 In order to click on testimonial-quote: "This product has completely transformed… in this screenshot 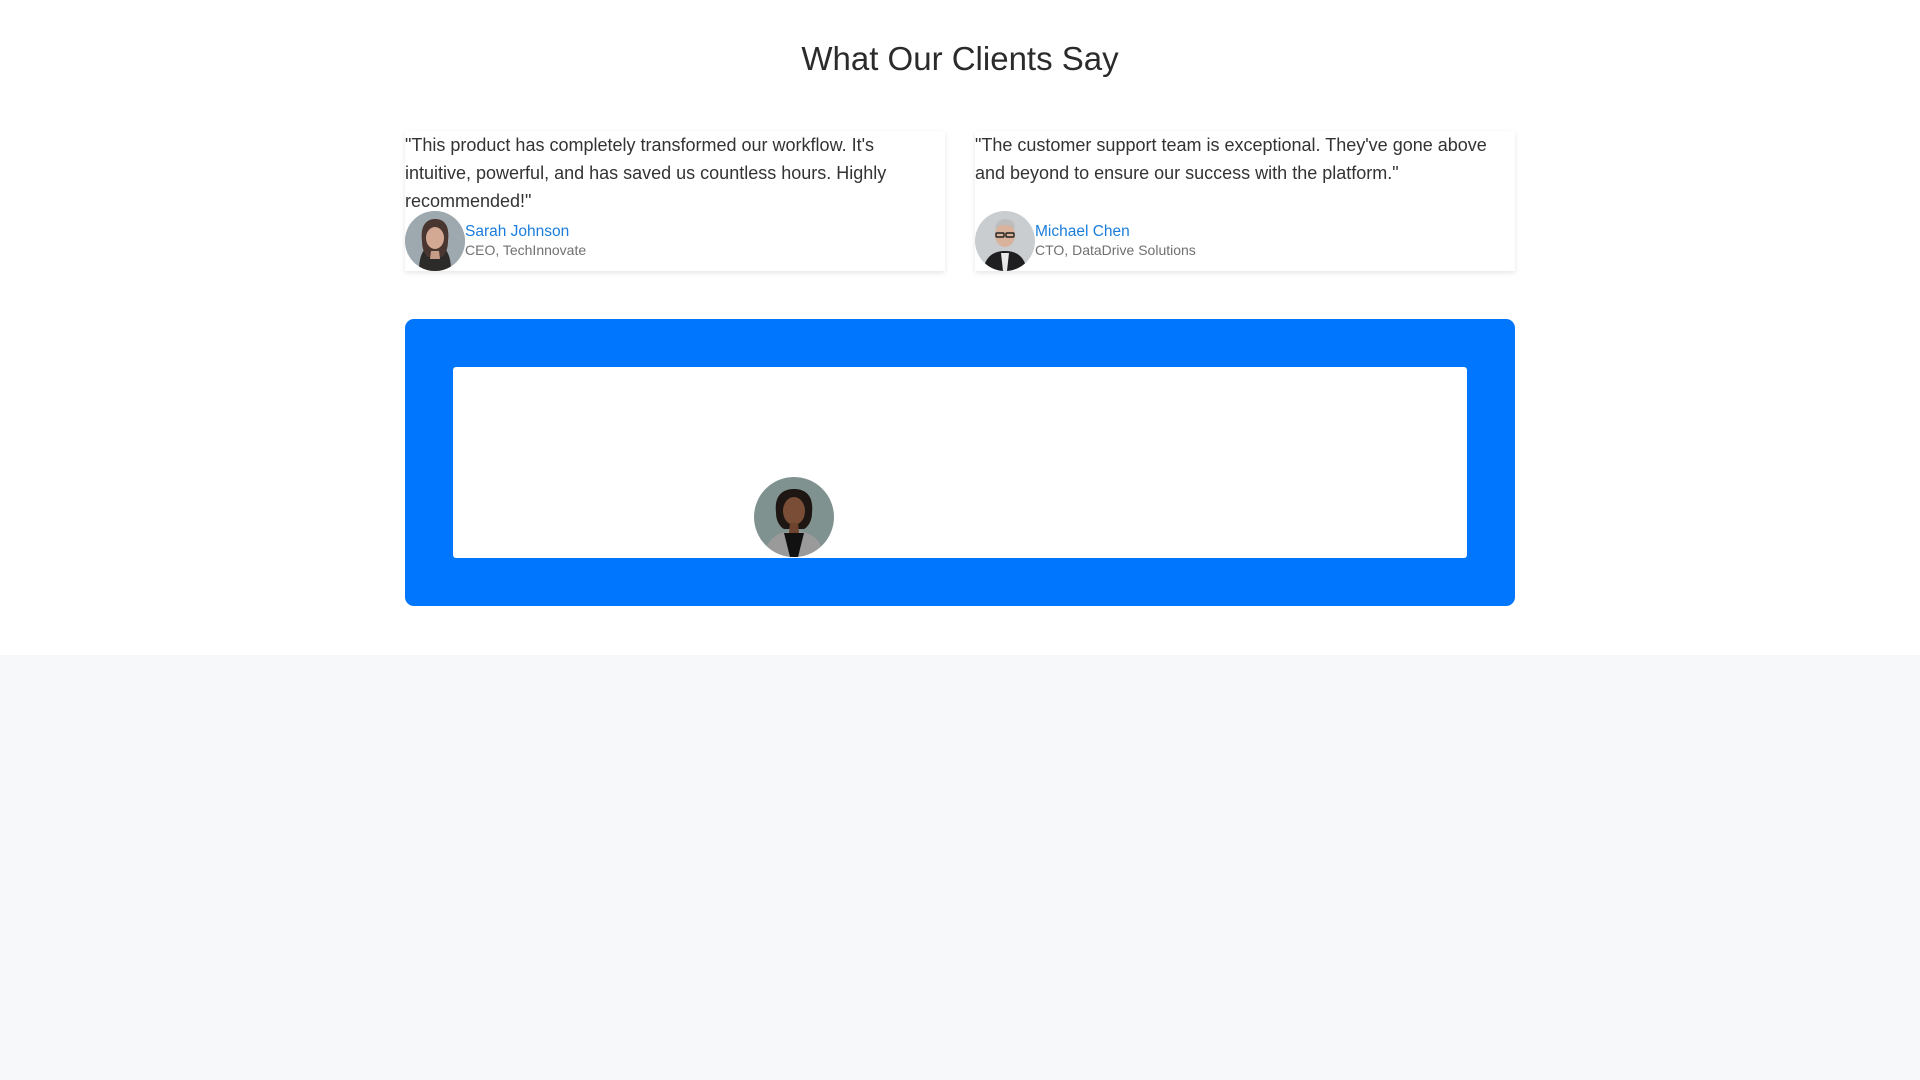, I will do `click(646, 173)`.